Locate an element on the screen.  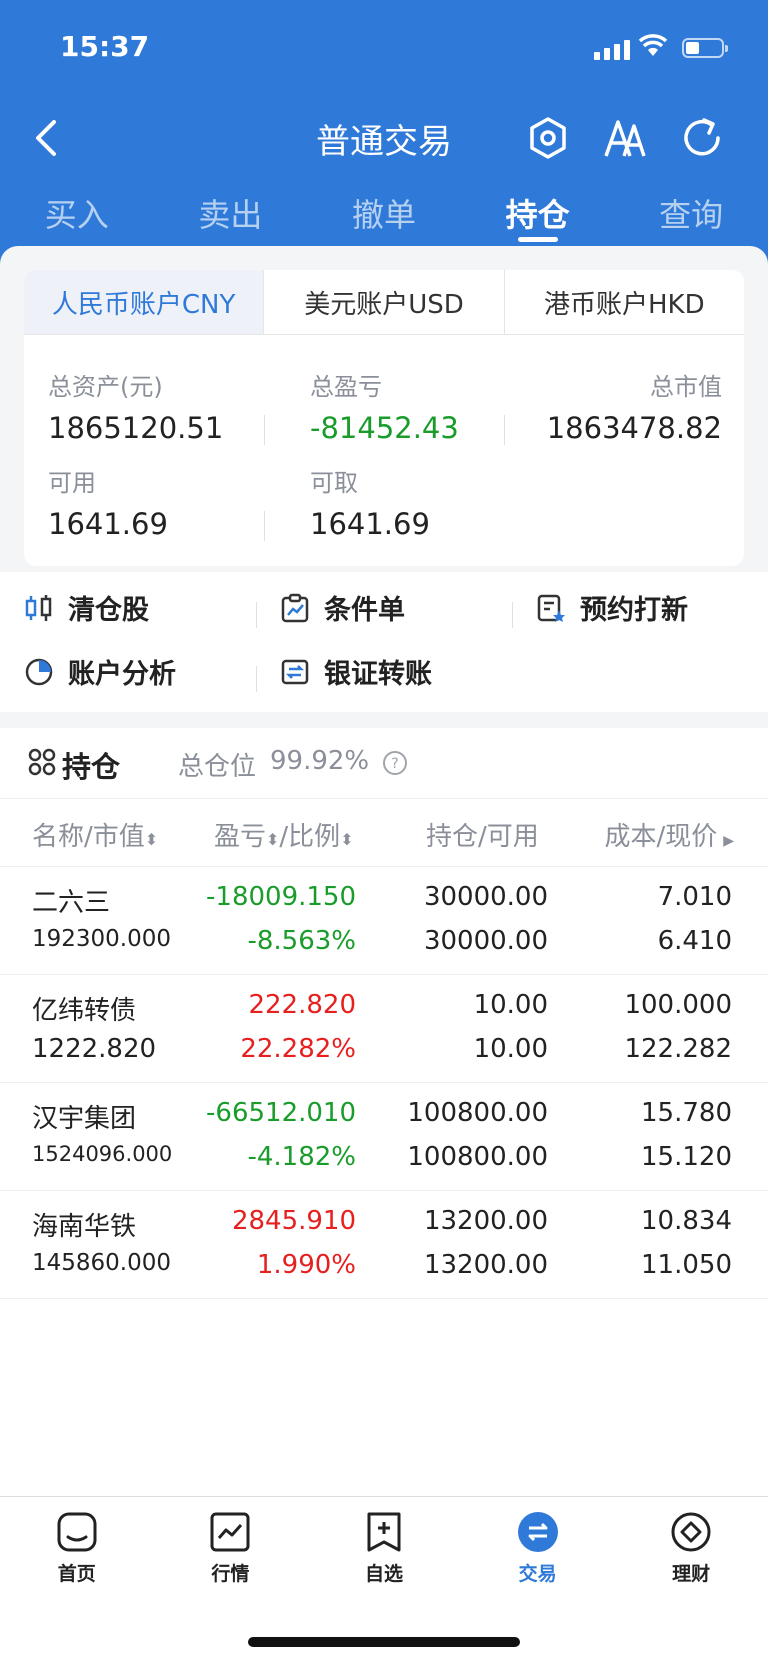
tab-account-hkd: 港币账户HKD is located at coordinates (623, 302).